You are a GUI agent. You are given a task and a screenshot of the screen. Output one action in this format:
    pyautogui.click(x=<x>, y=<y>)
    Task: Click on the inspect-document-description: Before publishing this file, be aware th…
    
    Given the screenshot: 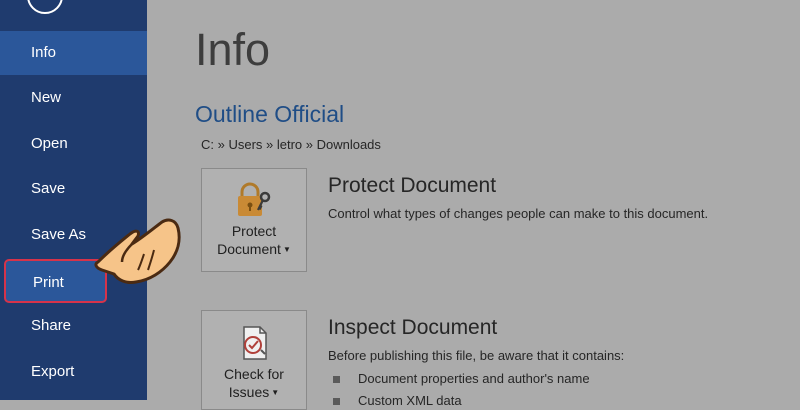 What is the action you would take?
    pyautogui.click(x=476, y=355)
    